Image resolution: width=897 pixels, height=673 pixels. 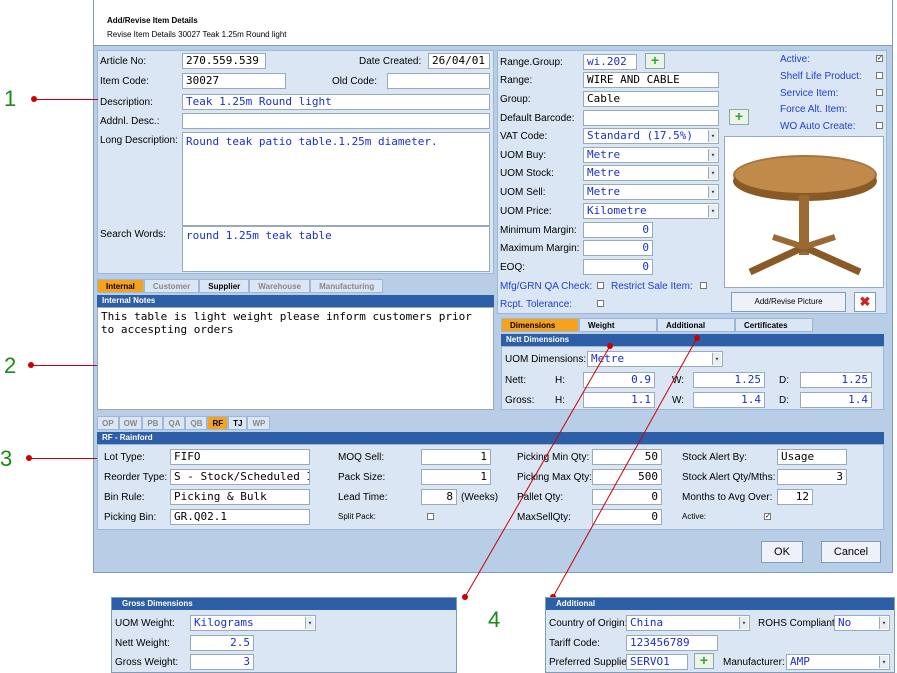 What do you see at coordinates (838, 662) in the screenshot?
I see `manufacturer-select: AMP ▾` at bounding box center [838, 662].